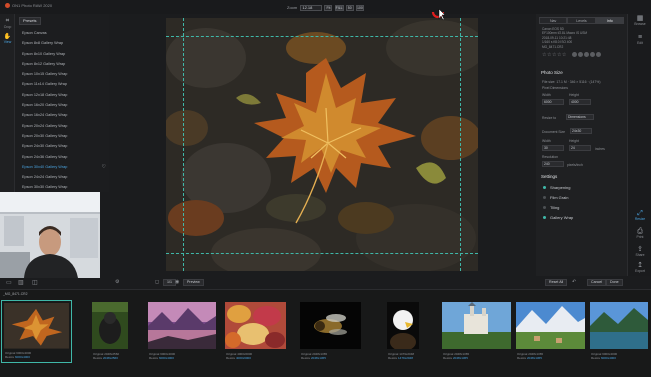 The width and height of the screenshot is (651, 377). Describe the element at coordinates (35, 282) in the screenshot. I see `compare-icon: ◫` at that location.